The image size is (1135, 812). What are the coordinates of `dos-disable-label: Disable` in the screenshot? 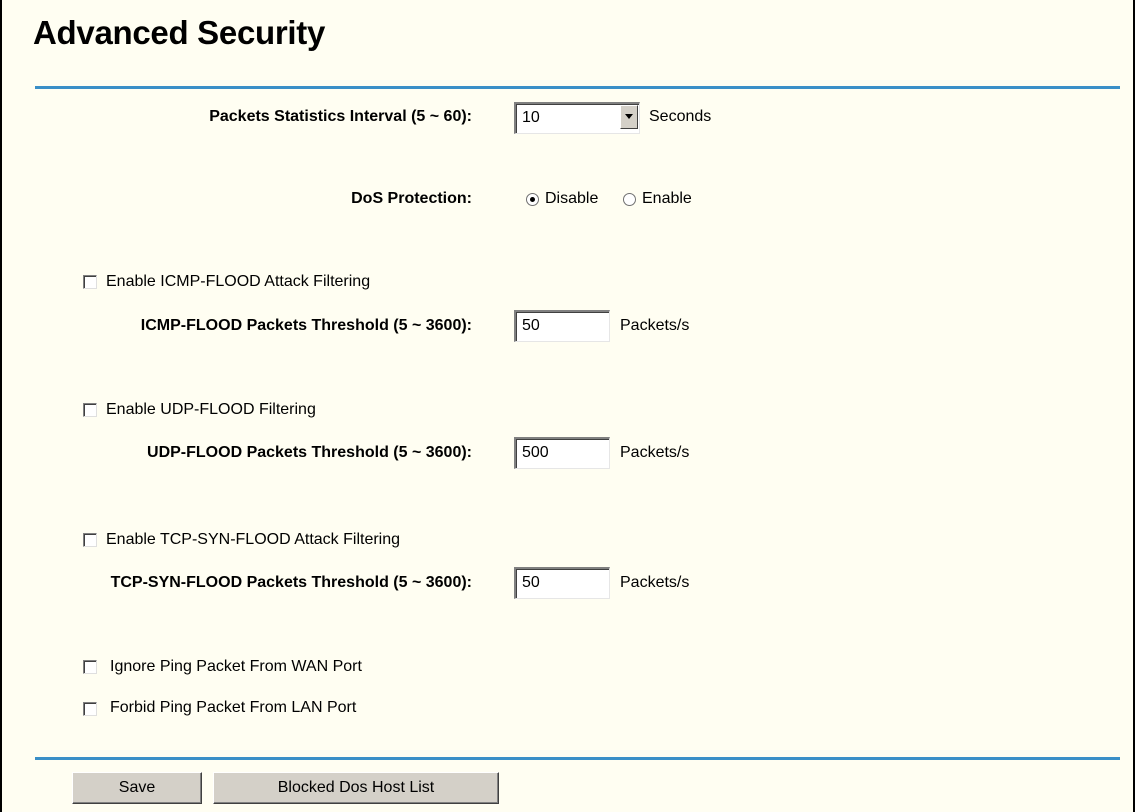 It's located at (572, 198).